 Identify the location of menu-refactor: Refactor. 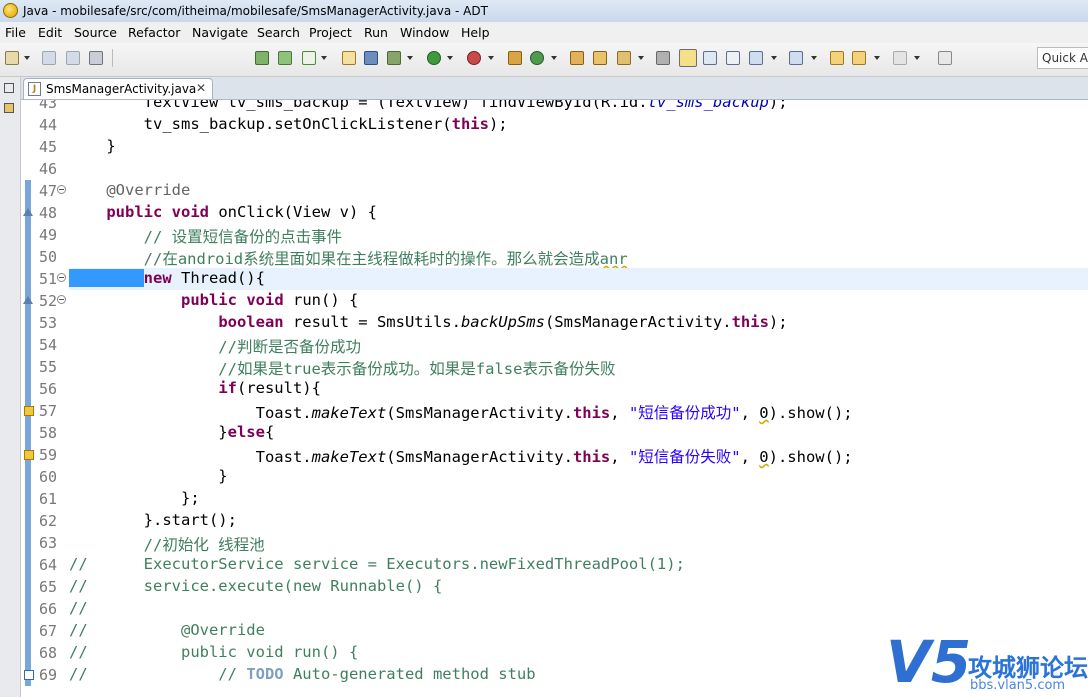
(154, 32).